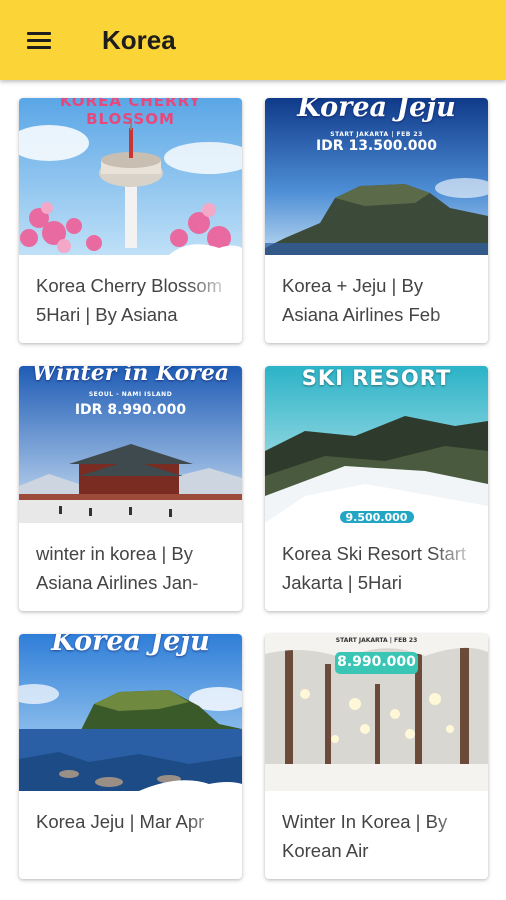 The height and width of the screenshot is (900, 506). I want to click on banner-subtitle: SEOUL - NAMI ISLAND, so click(130, 394).